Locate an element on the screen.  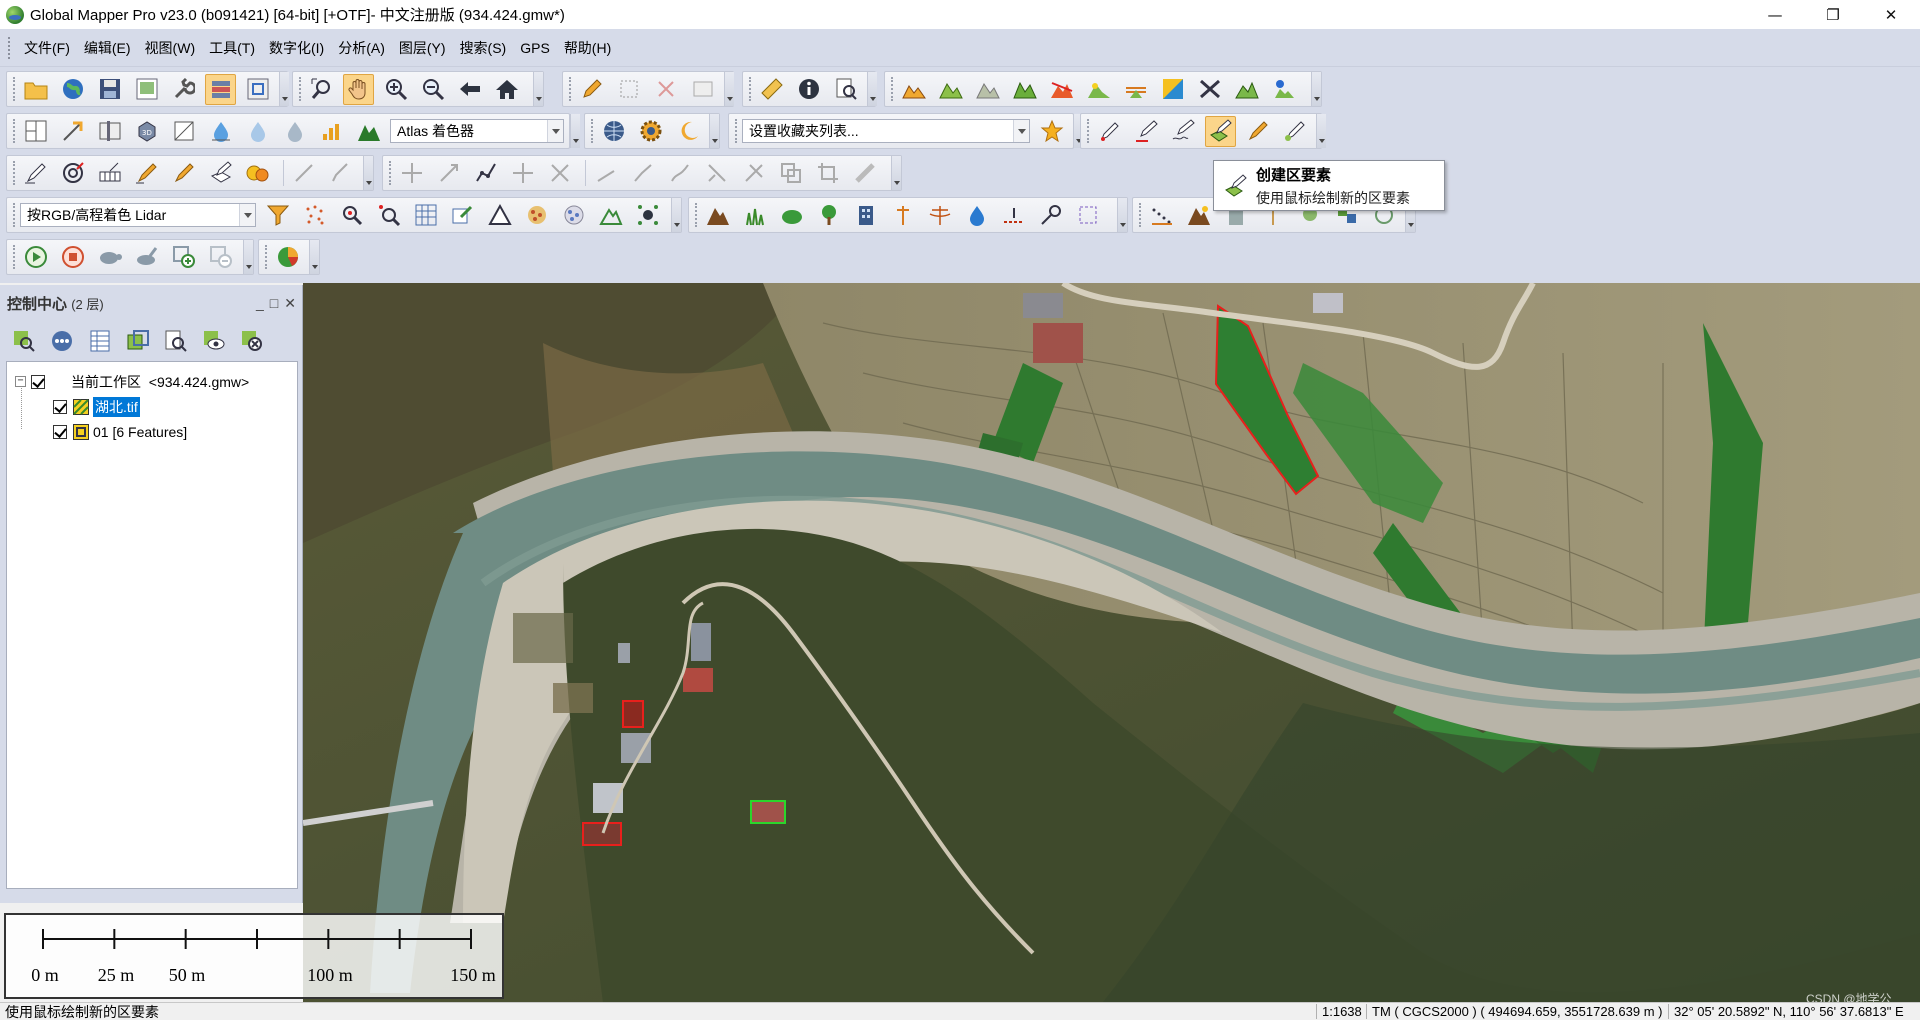
delete-x-icon is located at coordinates (665, 89).